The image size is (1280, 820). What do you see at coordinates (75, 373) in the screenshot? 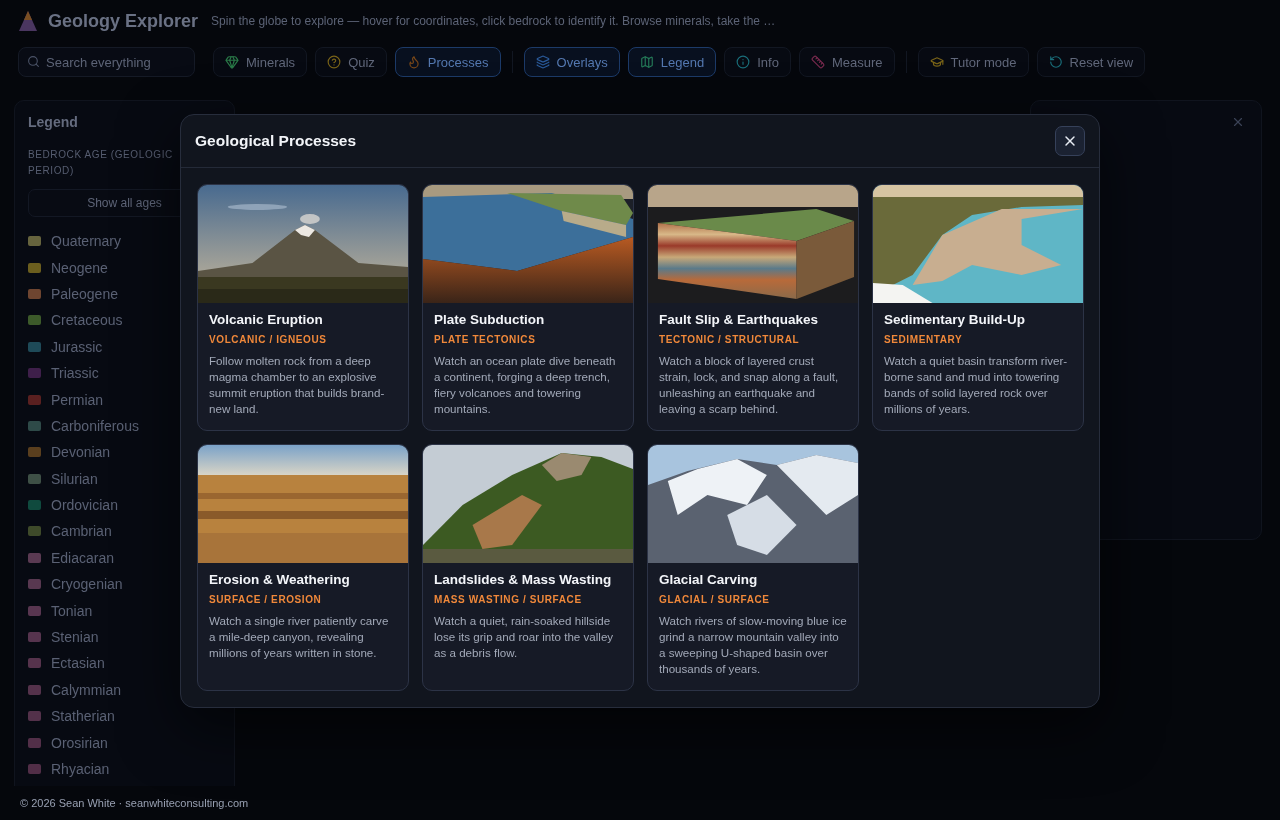
I see `period-name: Triassic` at bounding box center [75, 373].